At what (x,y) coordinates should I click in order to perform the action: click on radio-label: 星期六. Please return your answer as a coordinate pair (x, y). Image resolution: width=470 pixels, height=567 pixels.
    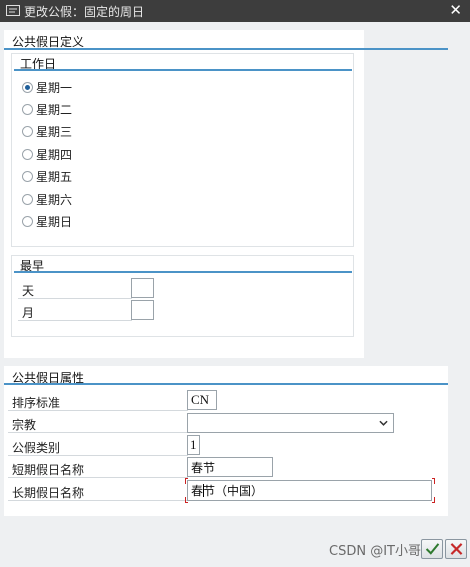
    Looking at the image, I should click on (54, 199).